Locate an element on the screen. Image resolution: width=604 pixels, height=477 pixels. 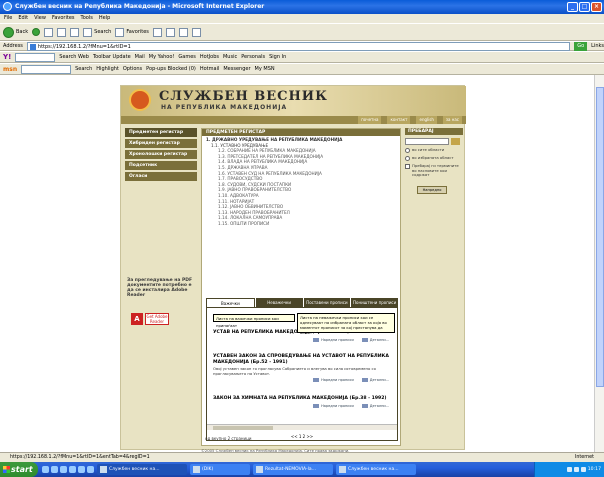
menu-file: File is located at coordinates (8, 18).